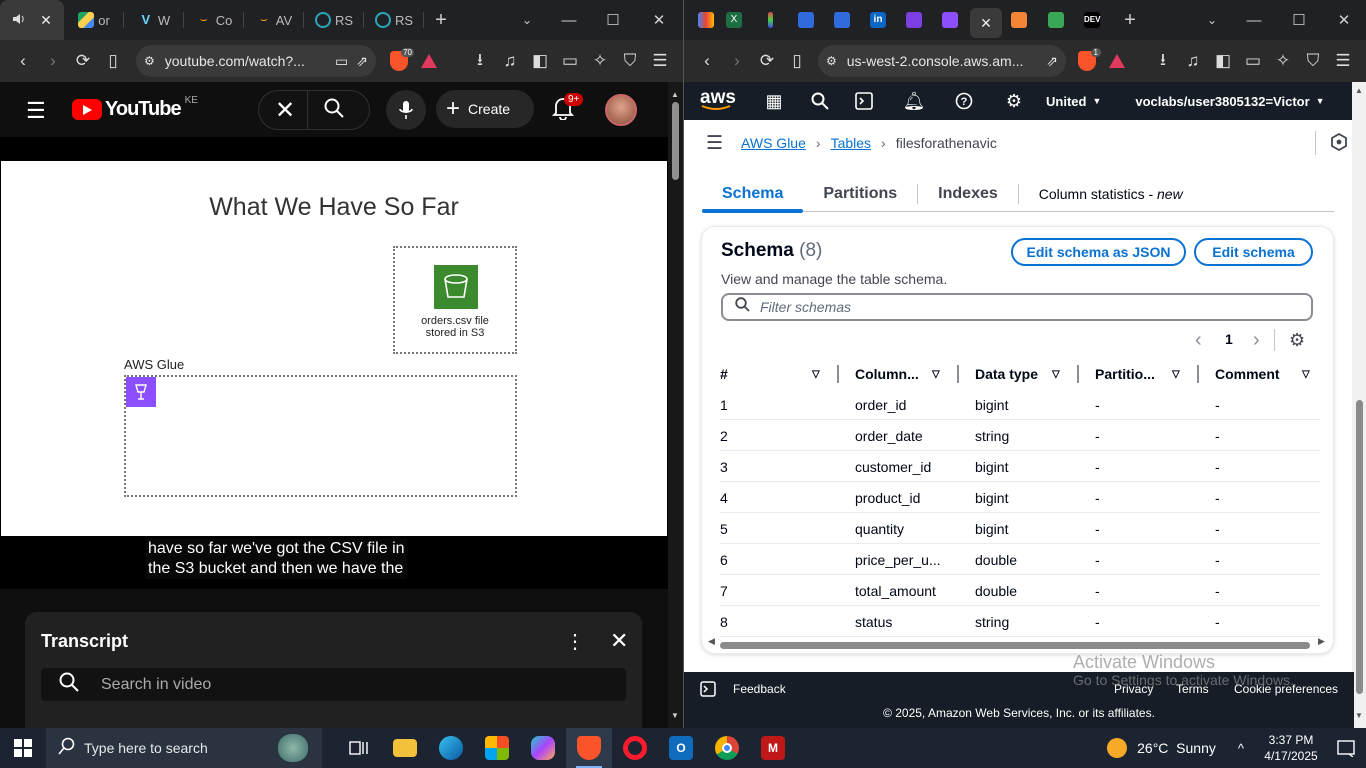 This screenshot has height=768, width=1366. Describe the element at coordinates (1073, 101) in the screenshot. I see `region-selector: United ▼` at that location.